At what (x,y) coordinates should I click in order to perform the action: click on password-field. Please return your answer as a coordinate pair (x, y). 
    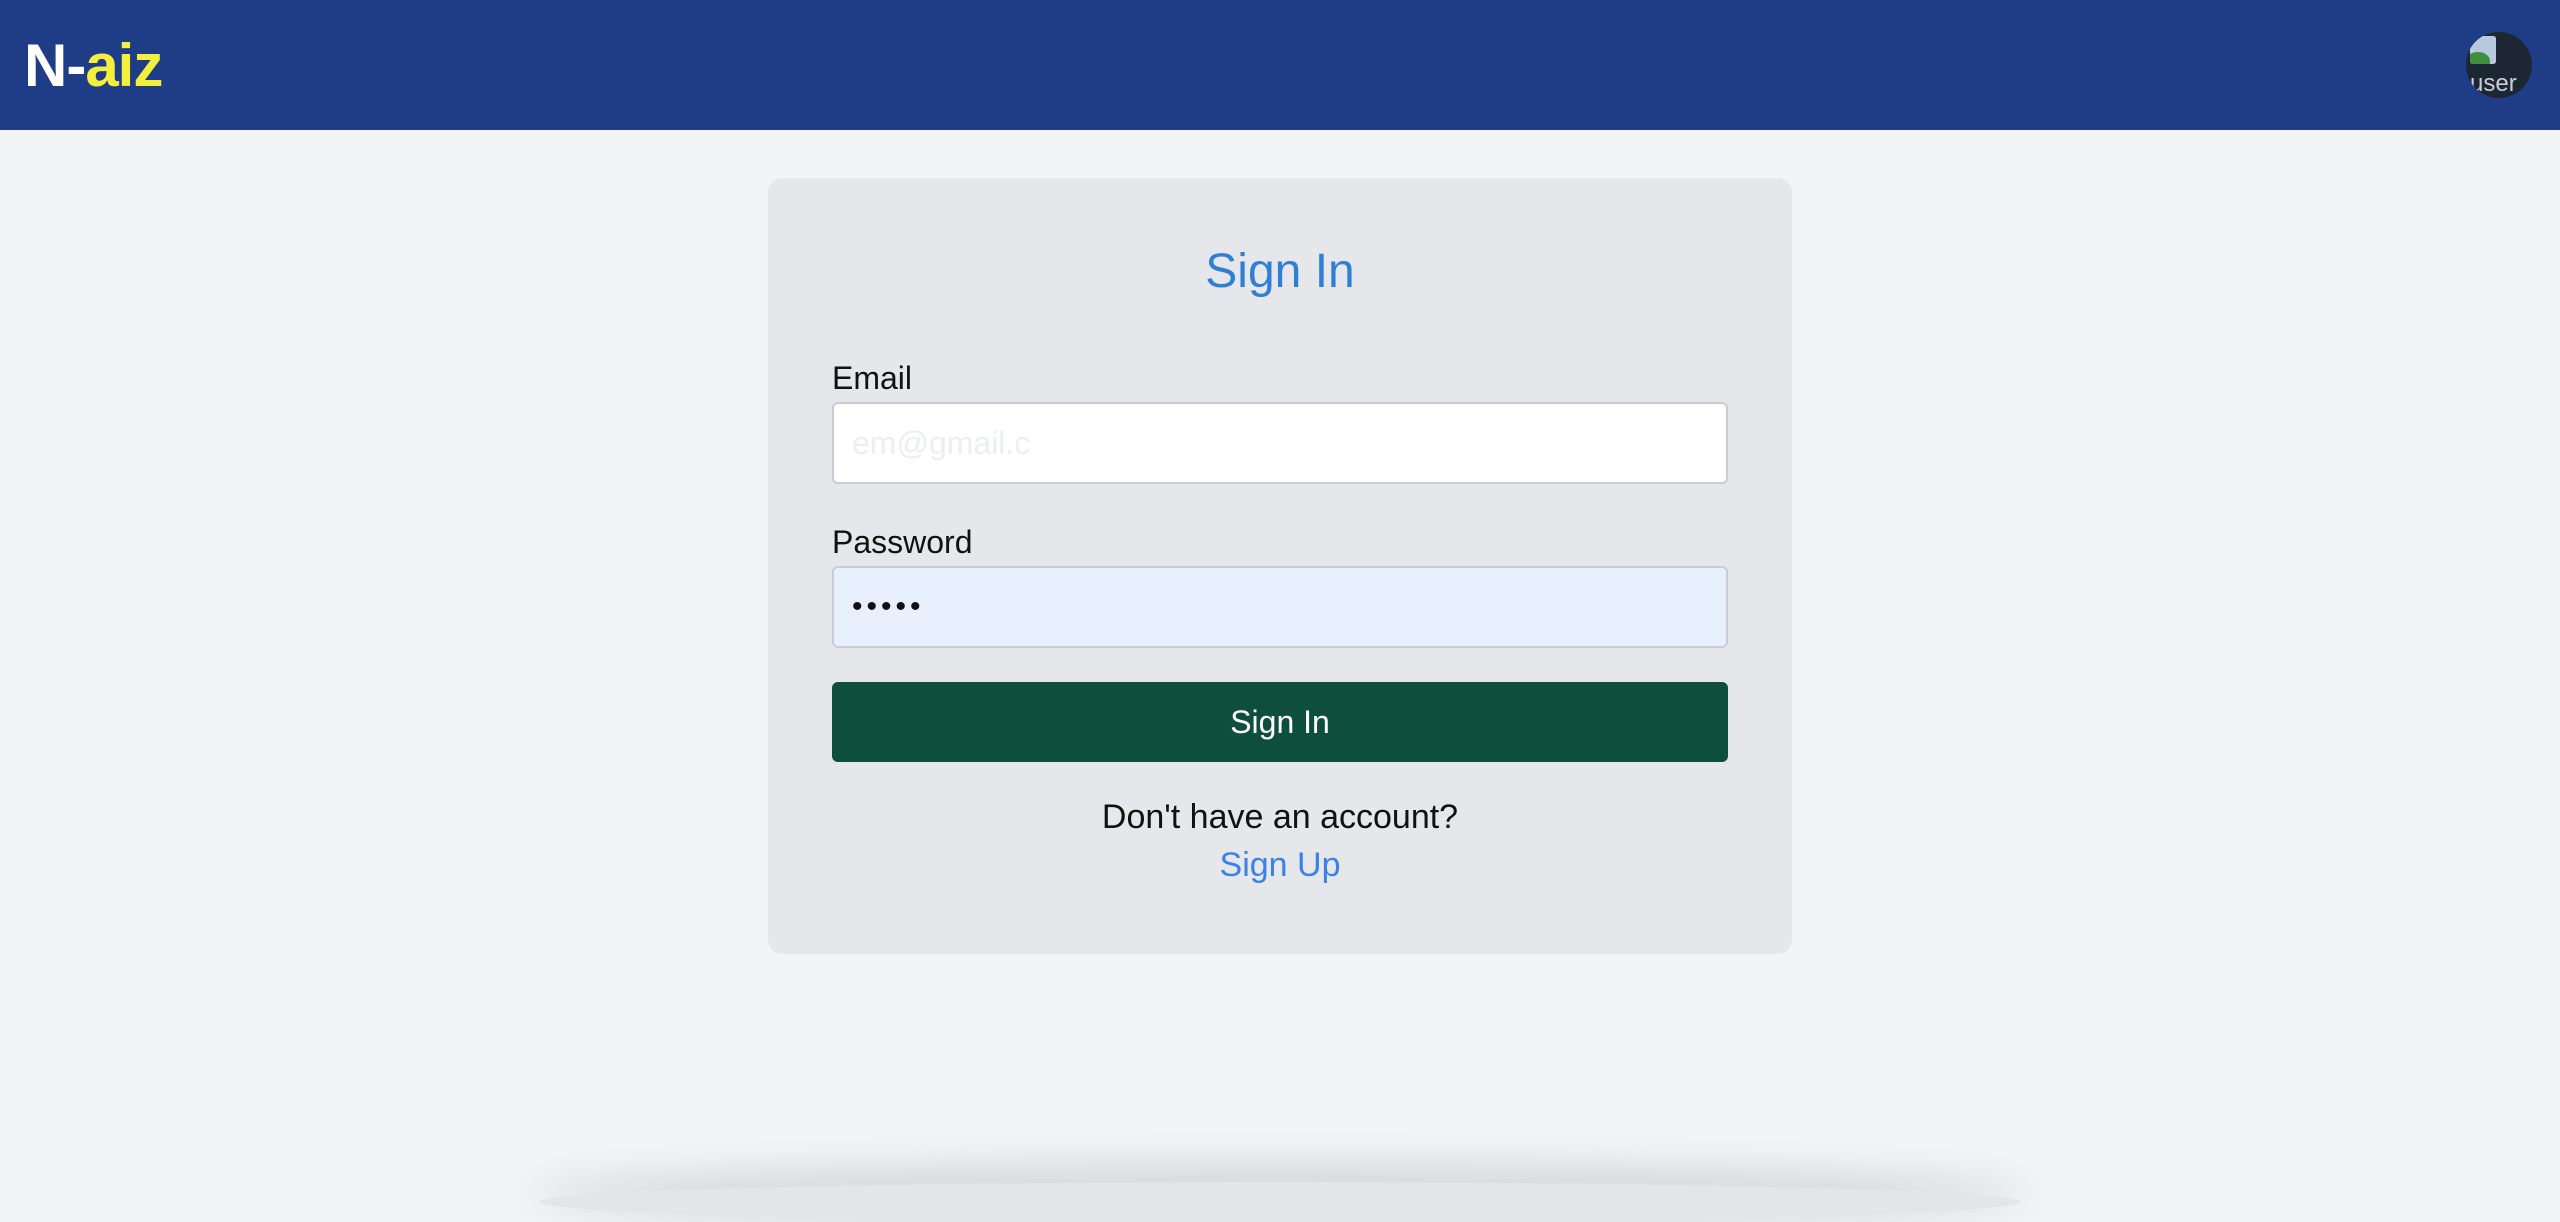
    Looking at the image, I should click on (1280, 607).